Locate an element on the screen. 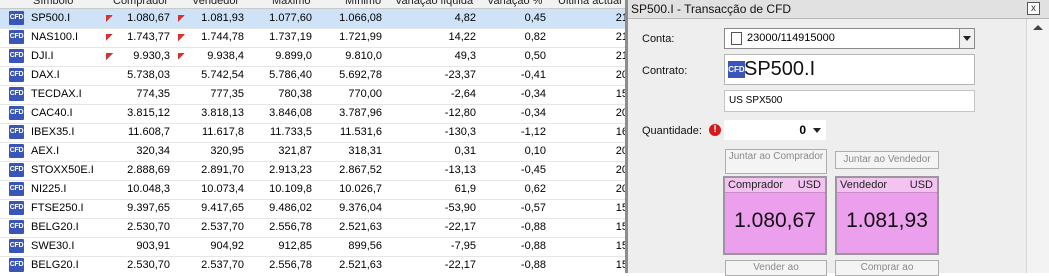 The image size is (1049, 276). panel-title: SP500.I - Transacção de CFD is located at coordinates (711, 9).